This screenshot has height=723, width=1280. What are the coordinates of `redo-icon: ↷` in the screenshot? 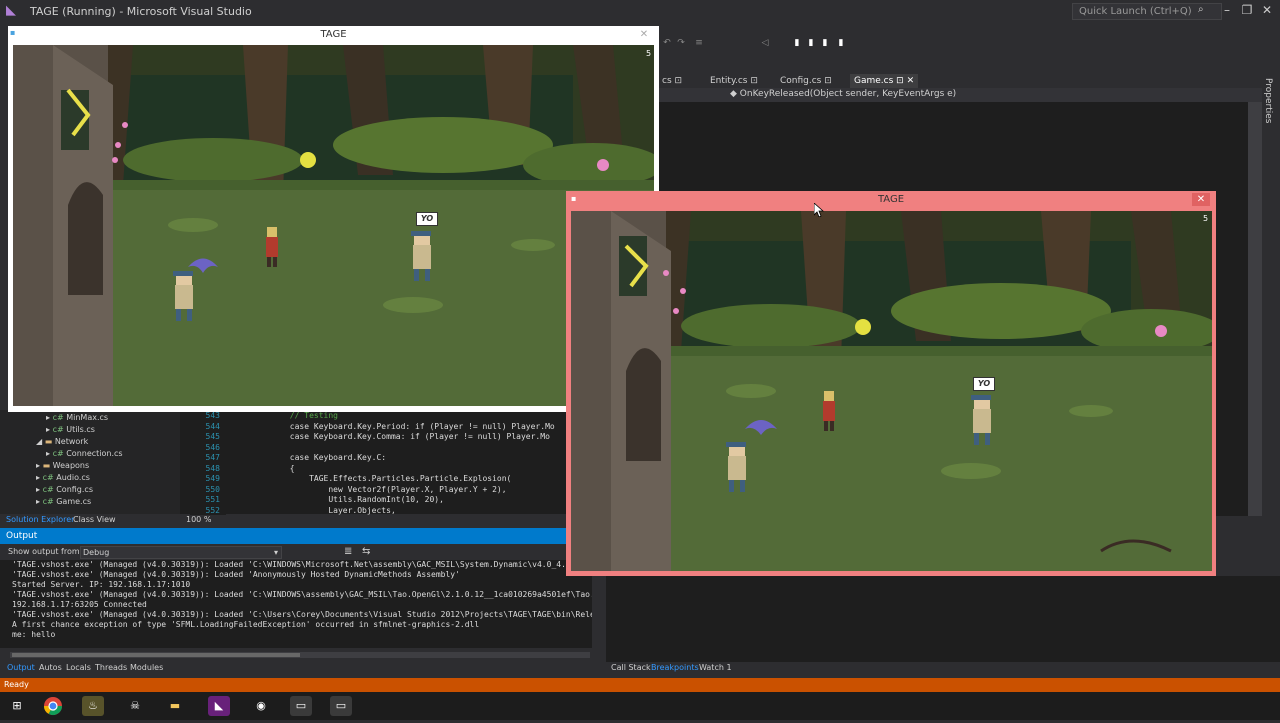 It's located at (681, 43).